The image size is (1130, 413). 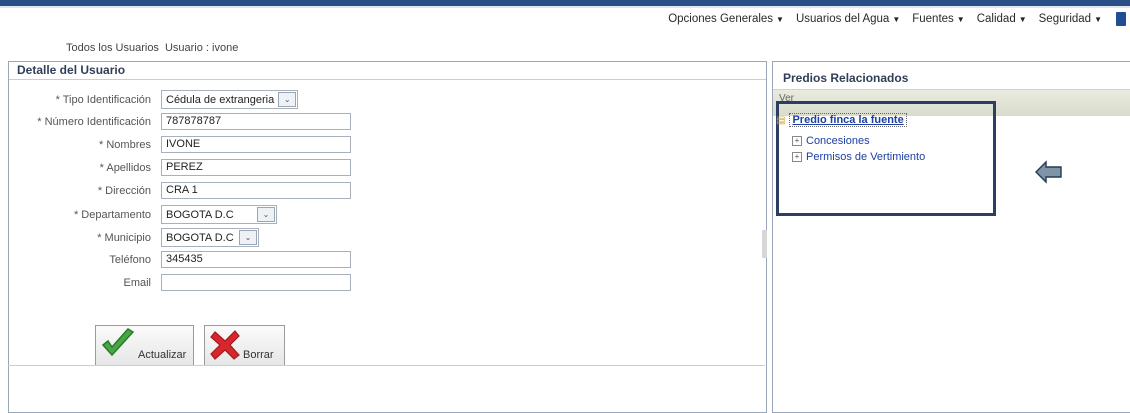 I want to click on field-label: * Tipo Identificación, so click(x=103, y=99).